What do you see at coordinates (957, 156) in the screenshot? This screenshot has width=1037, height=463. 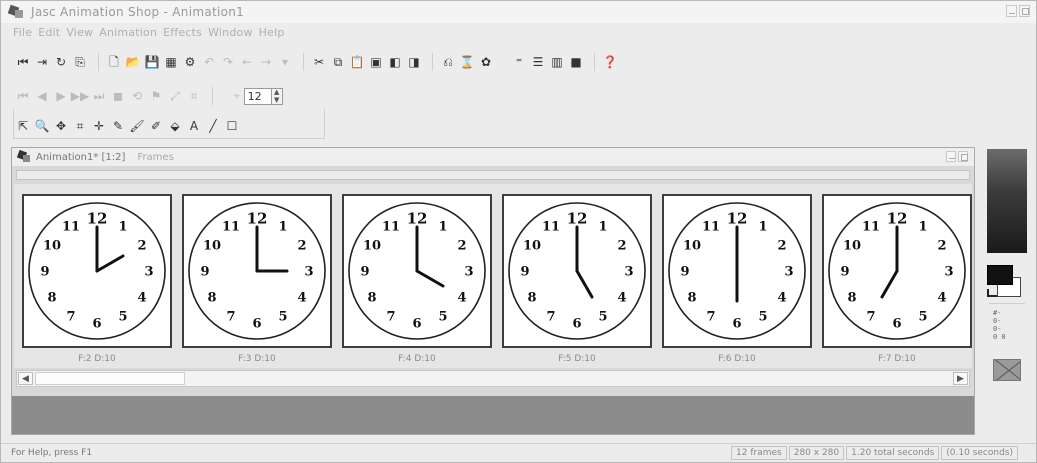 I see `document-window-controls` at bounding box center [957, 156].